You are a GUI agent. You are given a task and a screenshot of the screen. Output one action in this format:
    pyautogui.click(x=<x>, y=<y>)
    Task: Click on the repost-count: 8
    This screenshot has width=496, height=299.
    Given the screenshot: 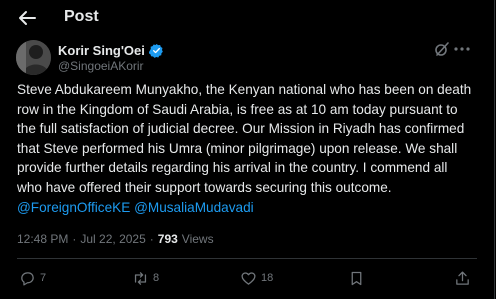 What is the action you would take?
    pyautogui.click(x=156, y=278)
    